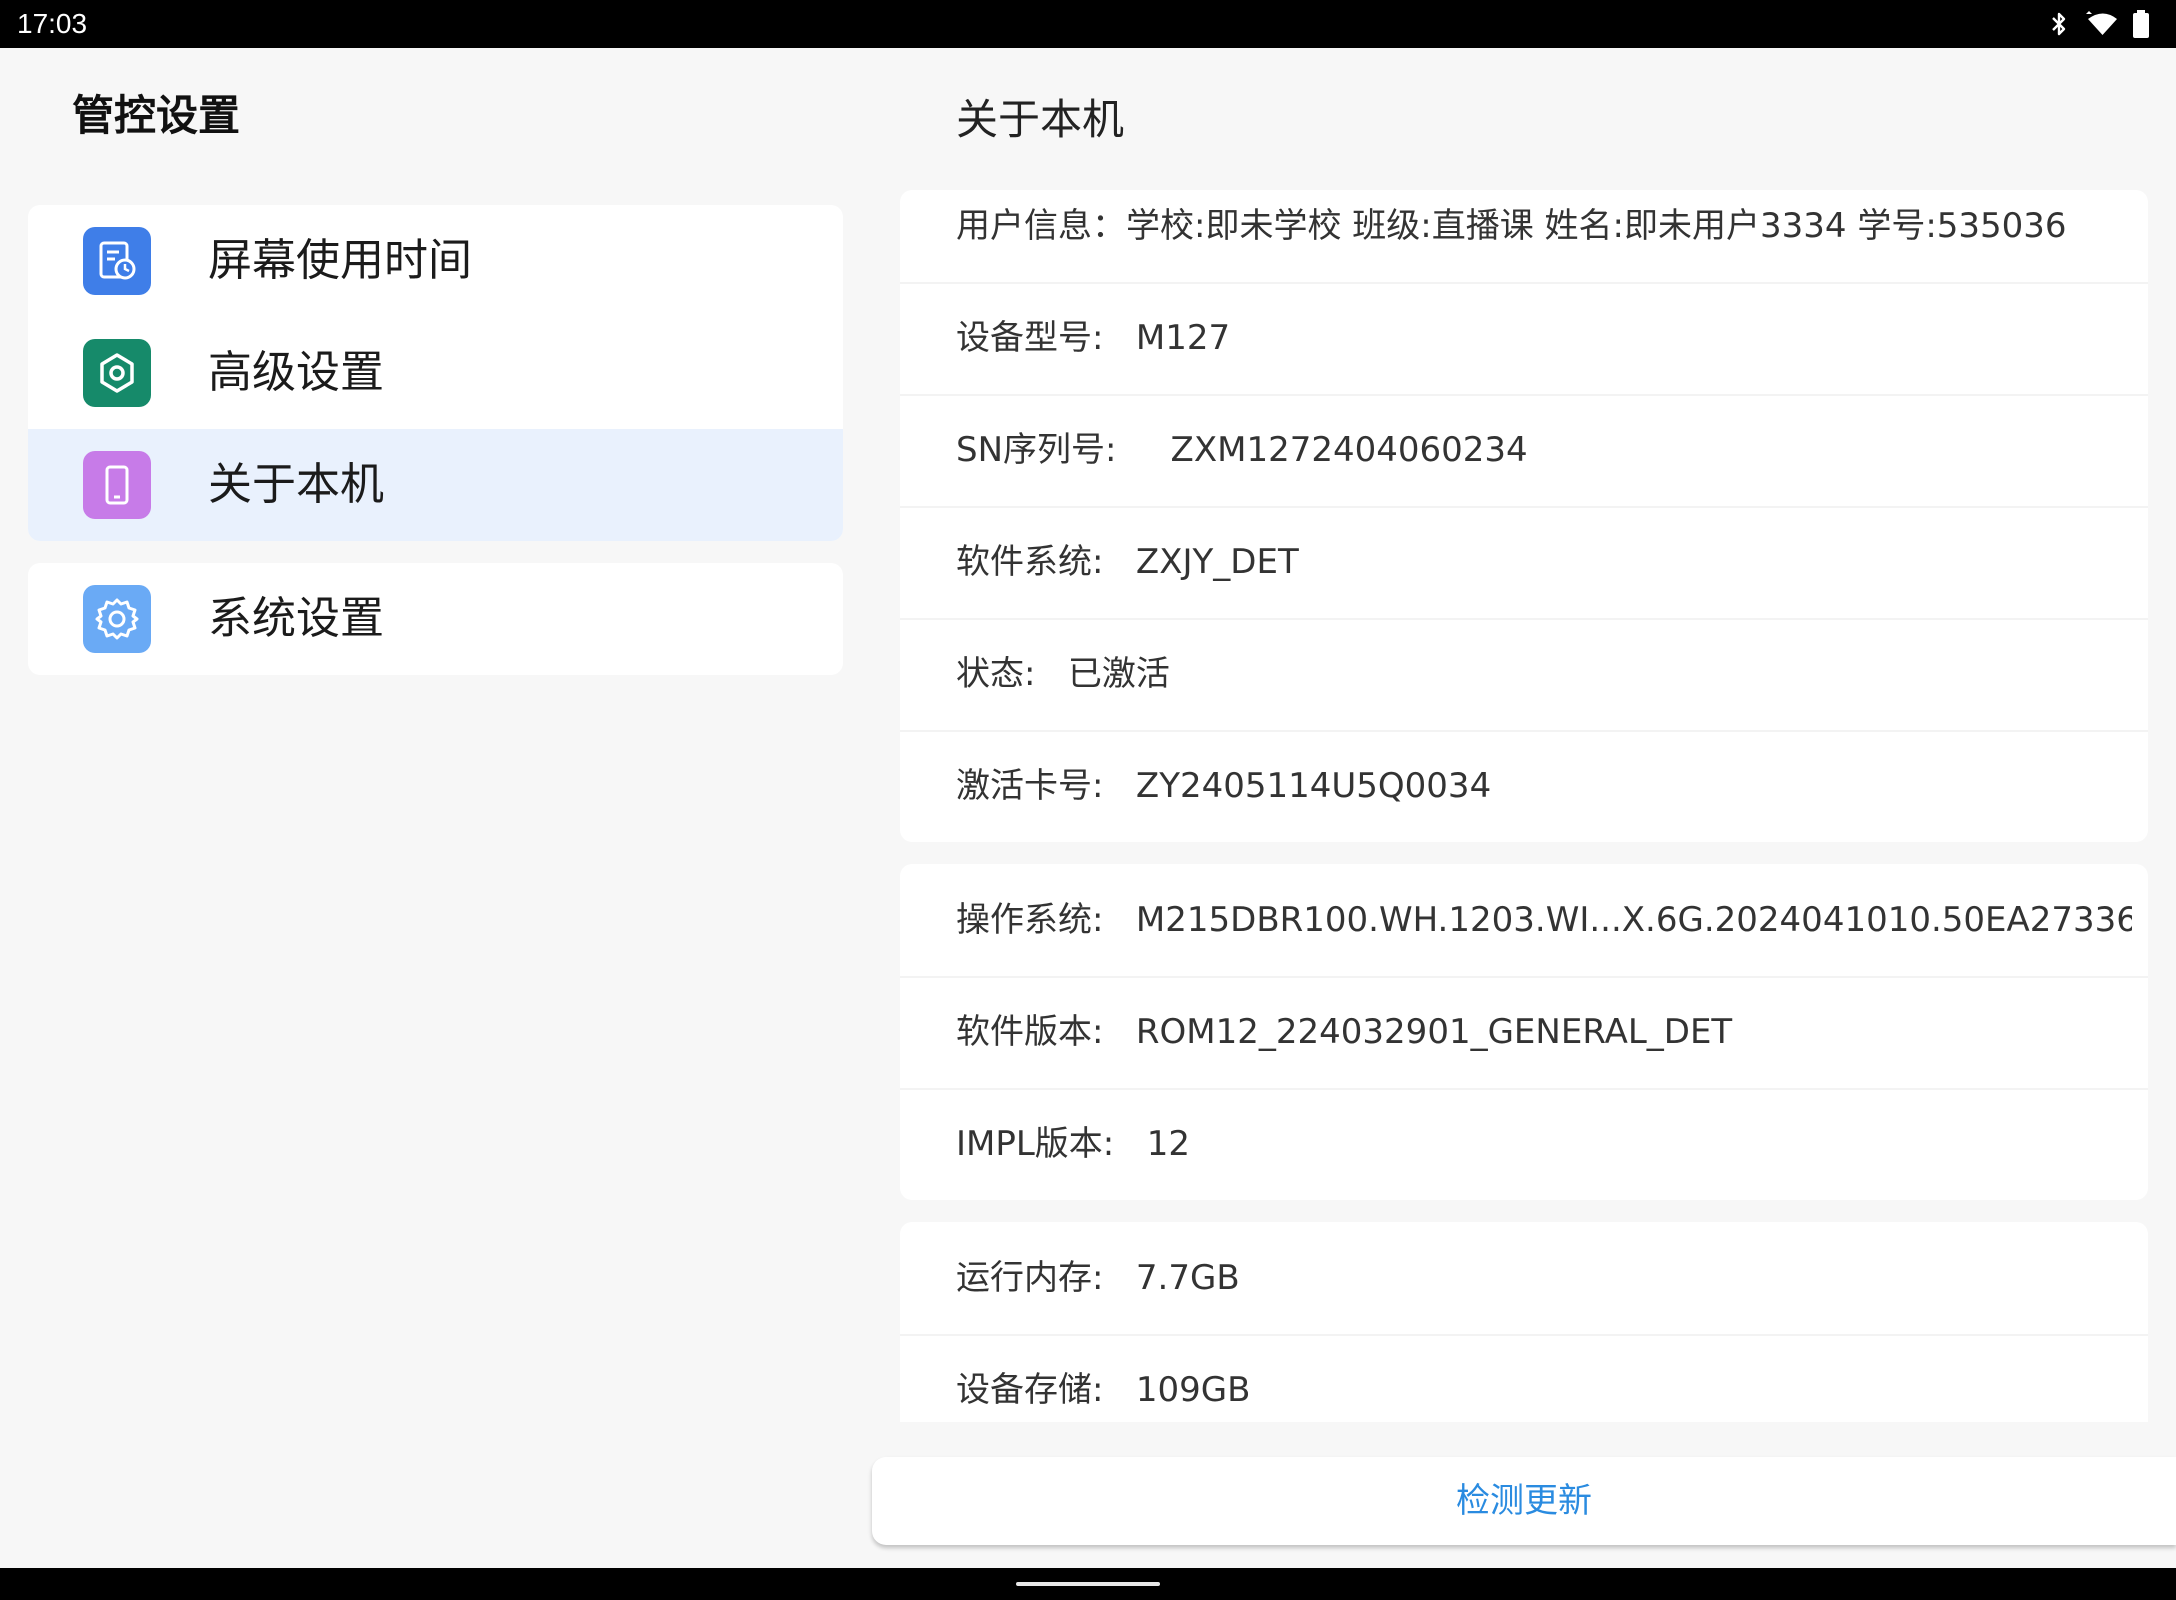  Describe the element at coordinates (1524, 1322) in the screenshot. I see `info-group-storage: 运行内存: 7.7GB 设备存储: 109GB` at that location.